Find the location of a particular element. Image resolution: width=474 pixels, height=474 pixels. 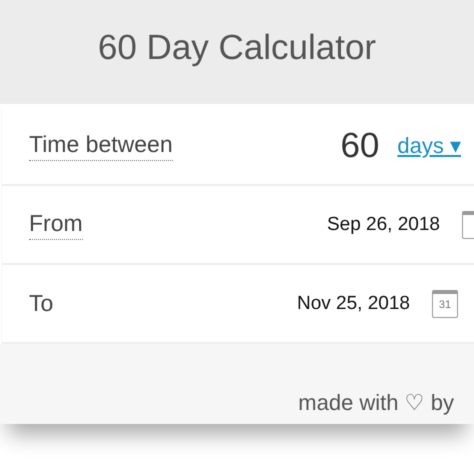

field-label: Time between is located at coordinates (101, 145).